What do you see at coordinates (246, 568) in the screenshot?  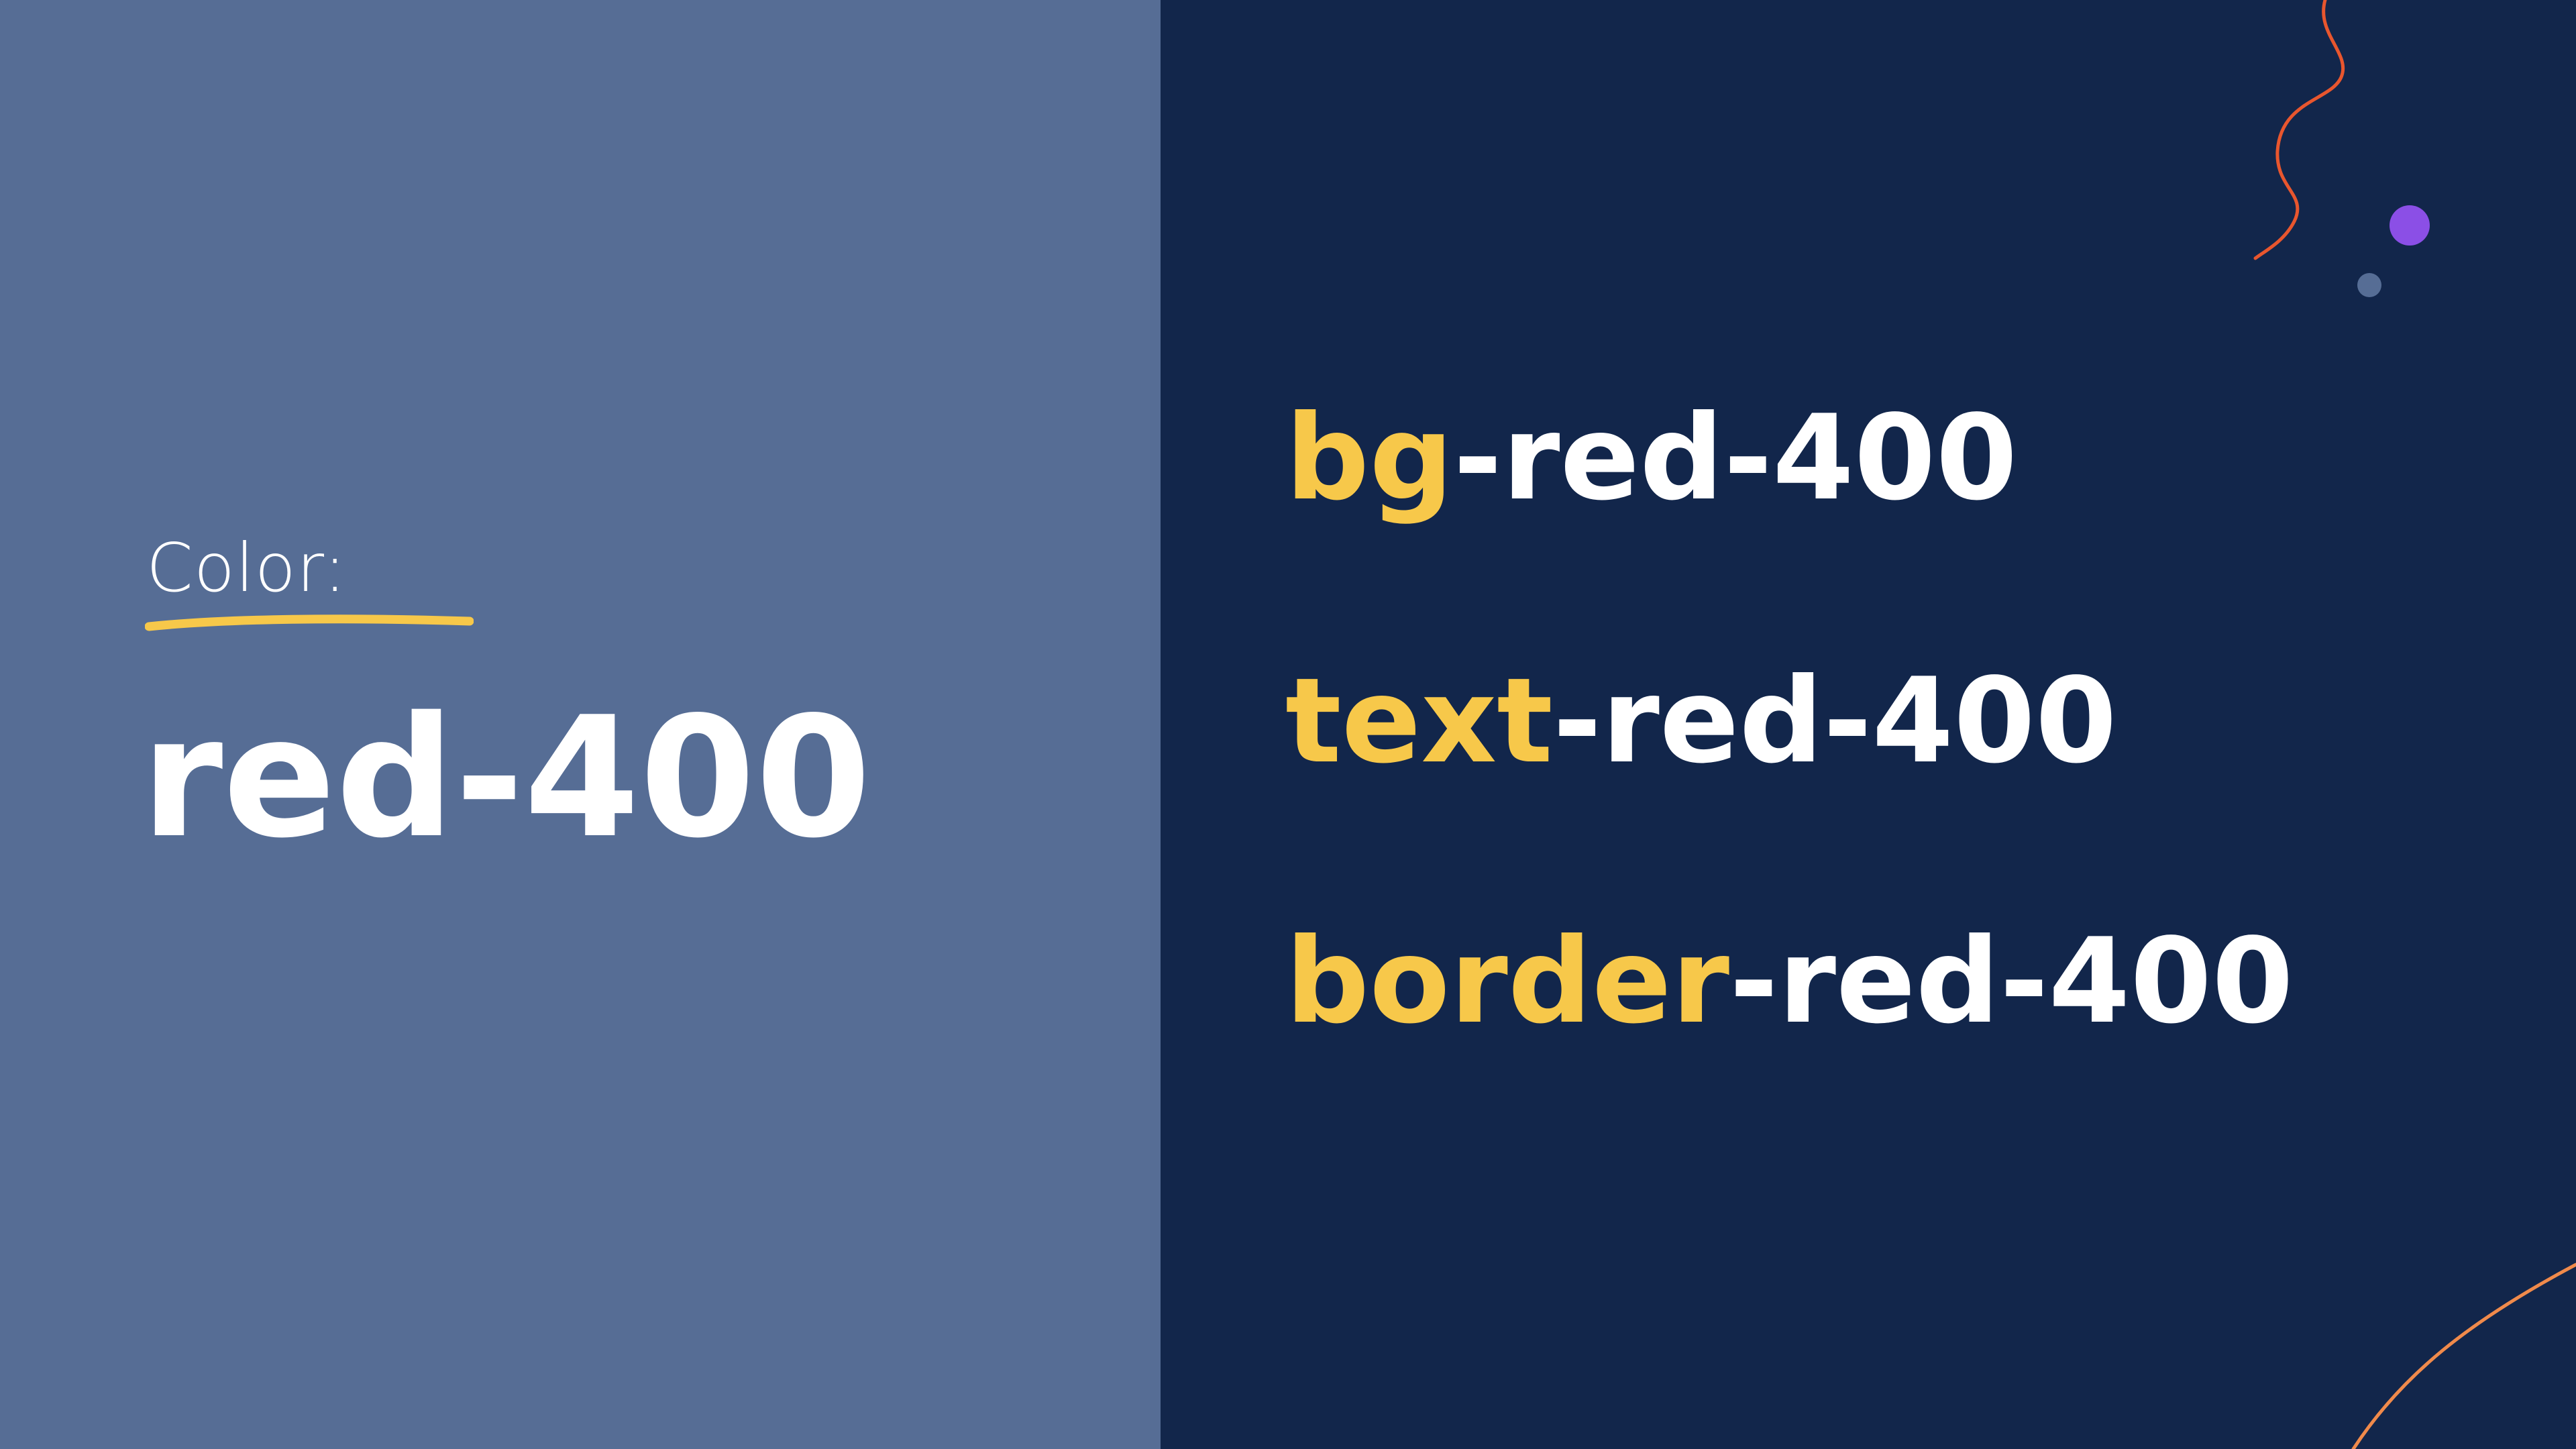 I see `color-label: Color:` at bounding box center [246, 568].